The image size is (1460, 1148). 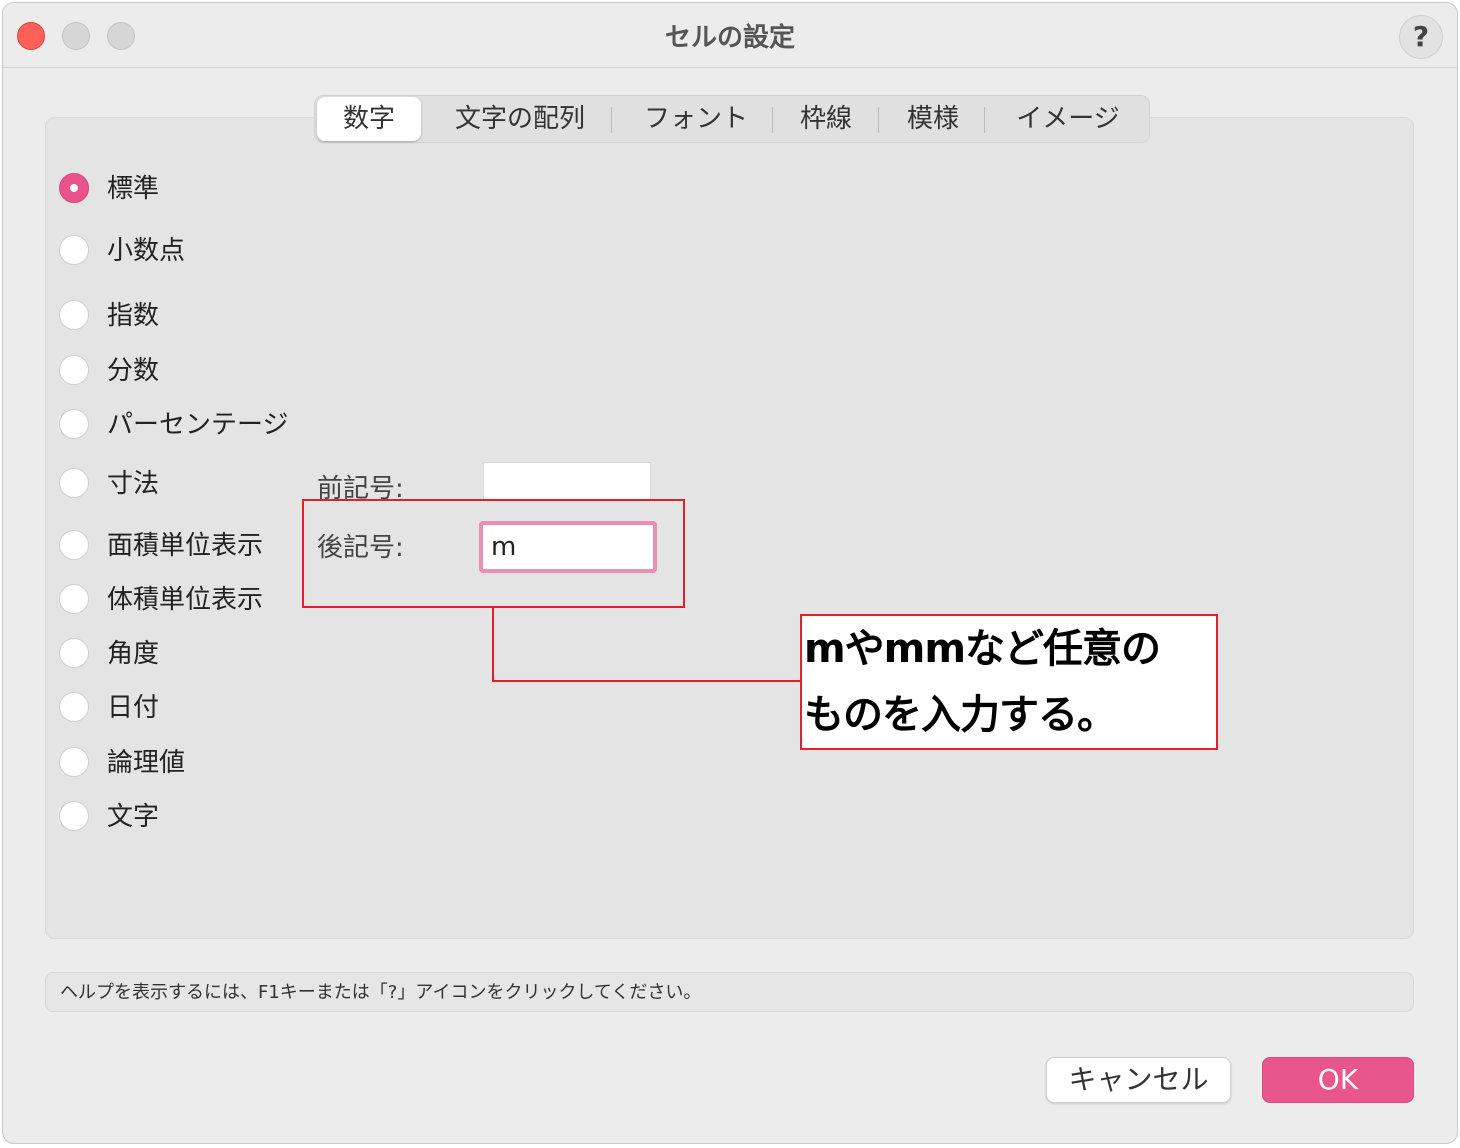 I want to click on annotation-line-1: mやmmなど任意の, so click(x=982, y=649).